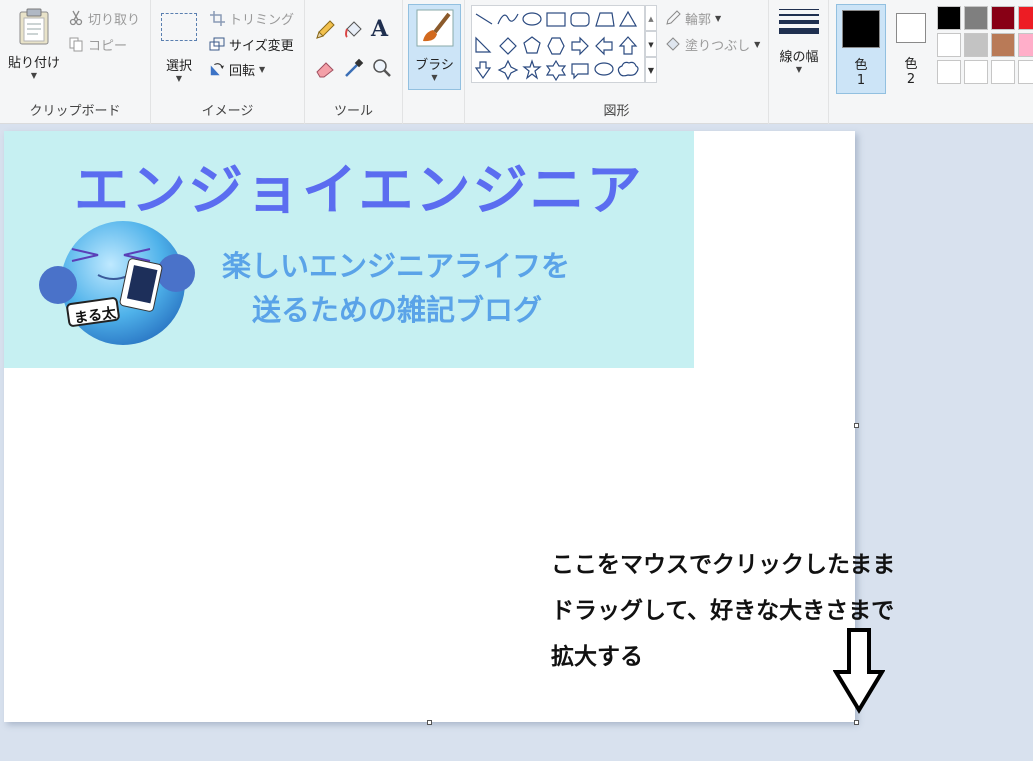 The width and height of the screenshot is (1033, 761). I want to click on eraser-button, so click(325, 68).